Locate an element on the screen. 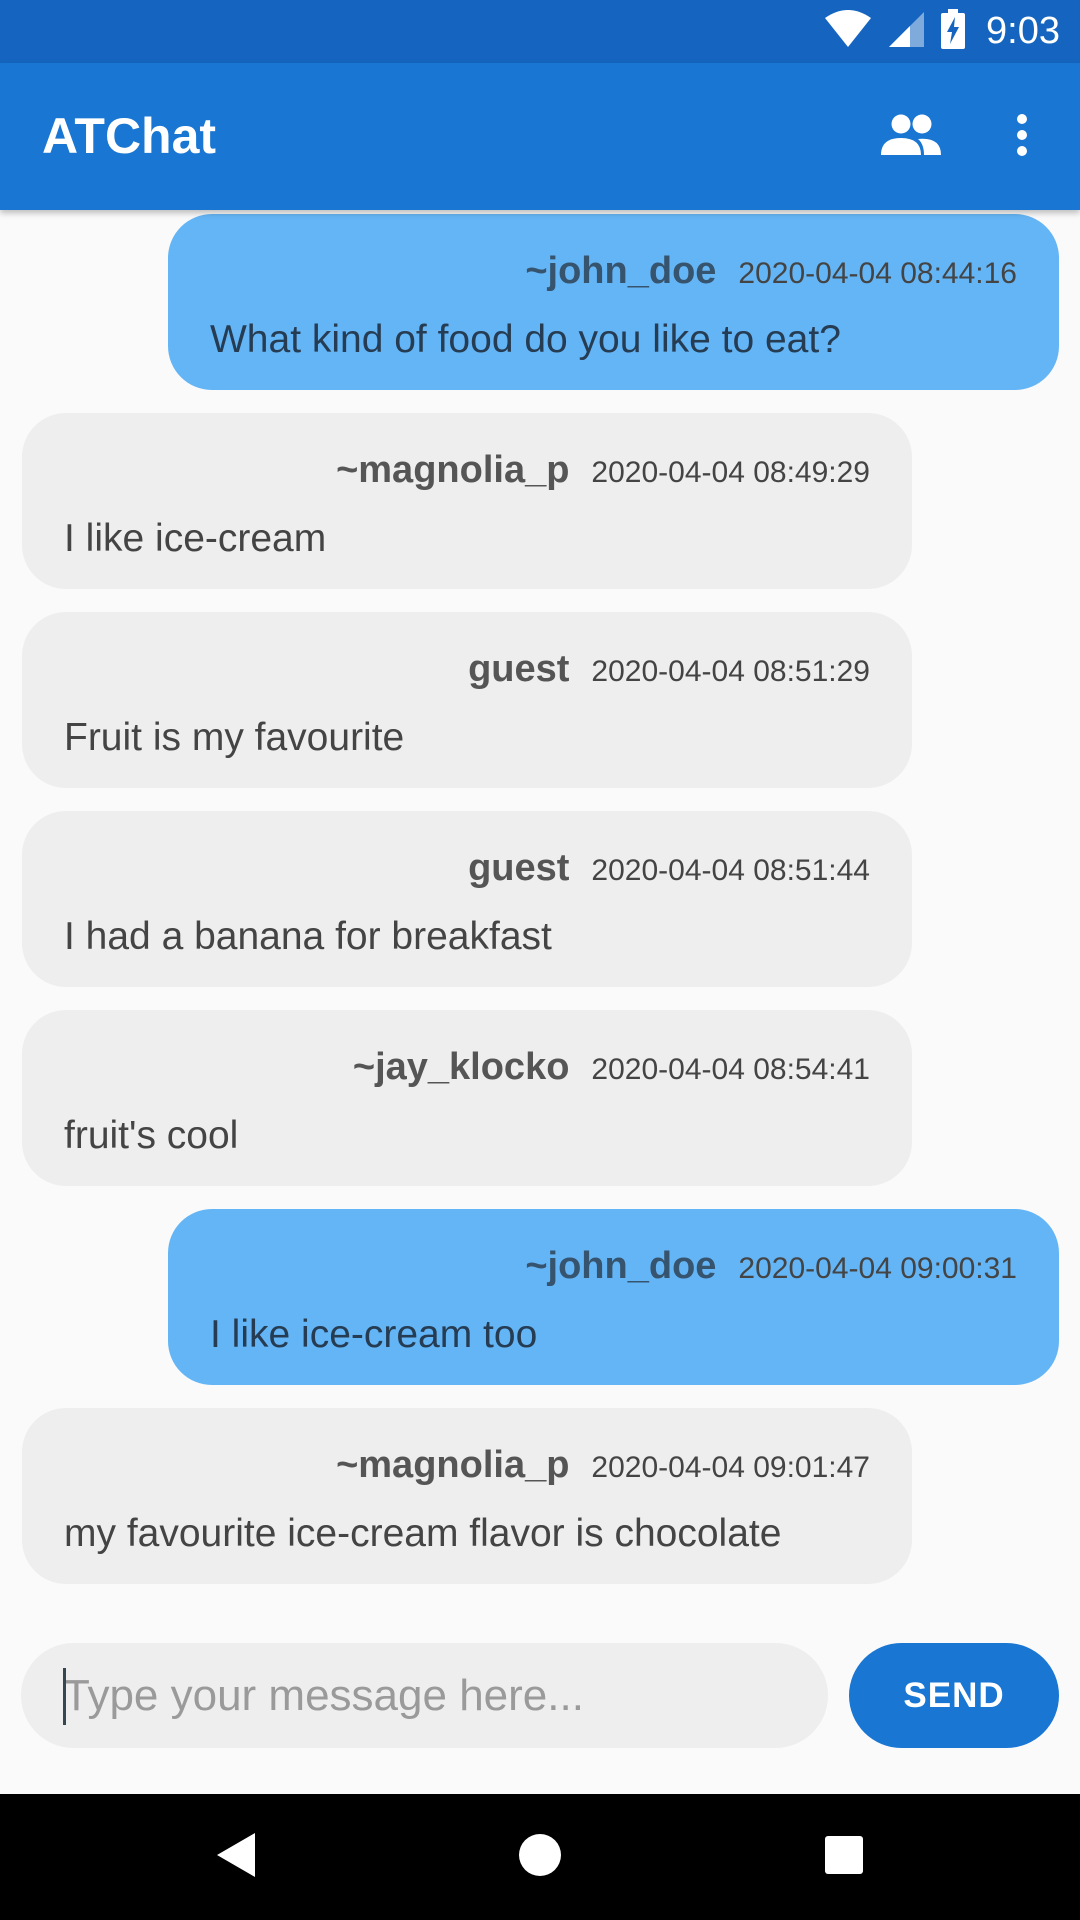 The image size is (1080, 1920). message-header: guest 2020-04-04 08:51:44 is located at coordinates (669, 868).